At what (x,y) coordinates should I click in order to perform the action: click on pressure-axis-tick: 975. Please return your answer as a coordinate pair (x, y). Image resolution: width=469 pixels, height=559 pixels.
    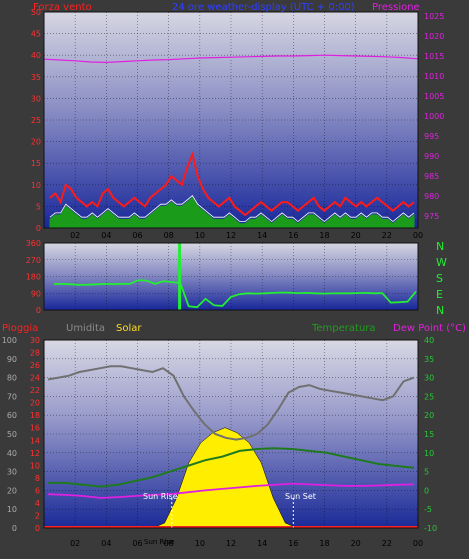
    Looking at the image, I should click on (431, 216).